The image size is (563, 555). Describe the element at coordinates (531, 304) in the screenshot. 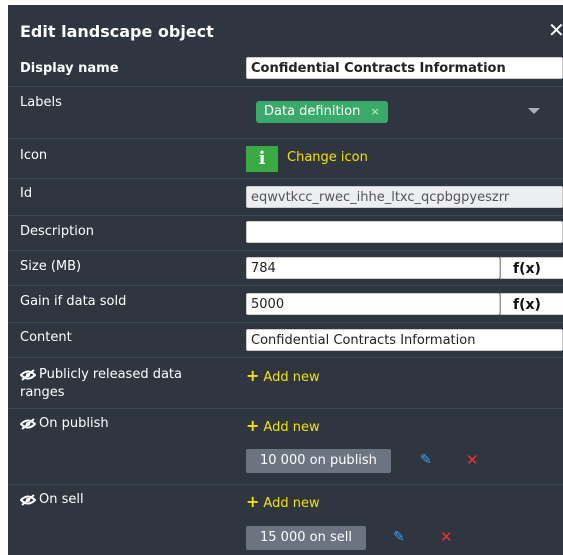

I see `gain-formula-button: f(x)` at that location.